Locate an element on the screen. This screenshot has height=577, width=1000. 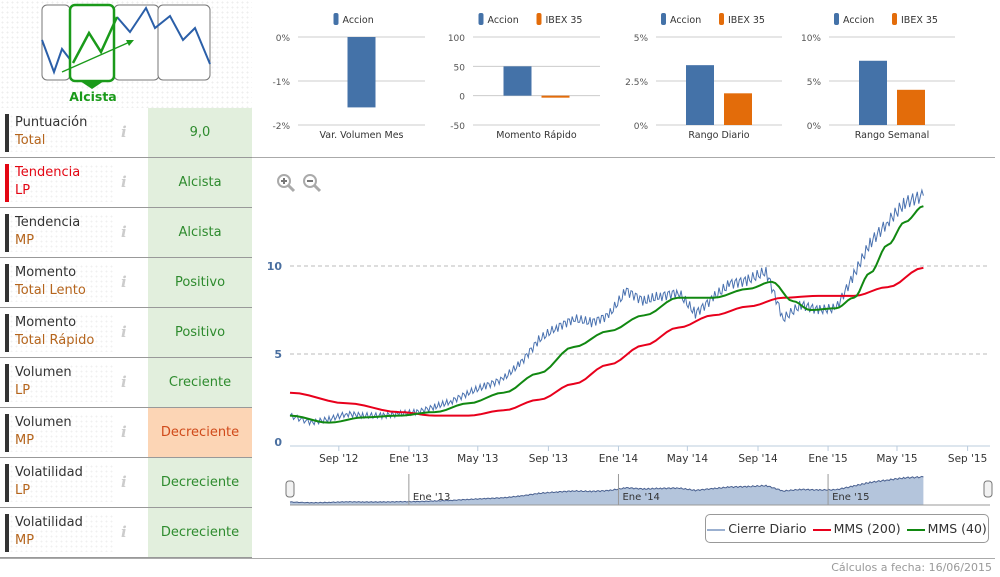
legend-item-cierre: Cierre Diario is located at coordinates (757, 528).